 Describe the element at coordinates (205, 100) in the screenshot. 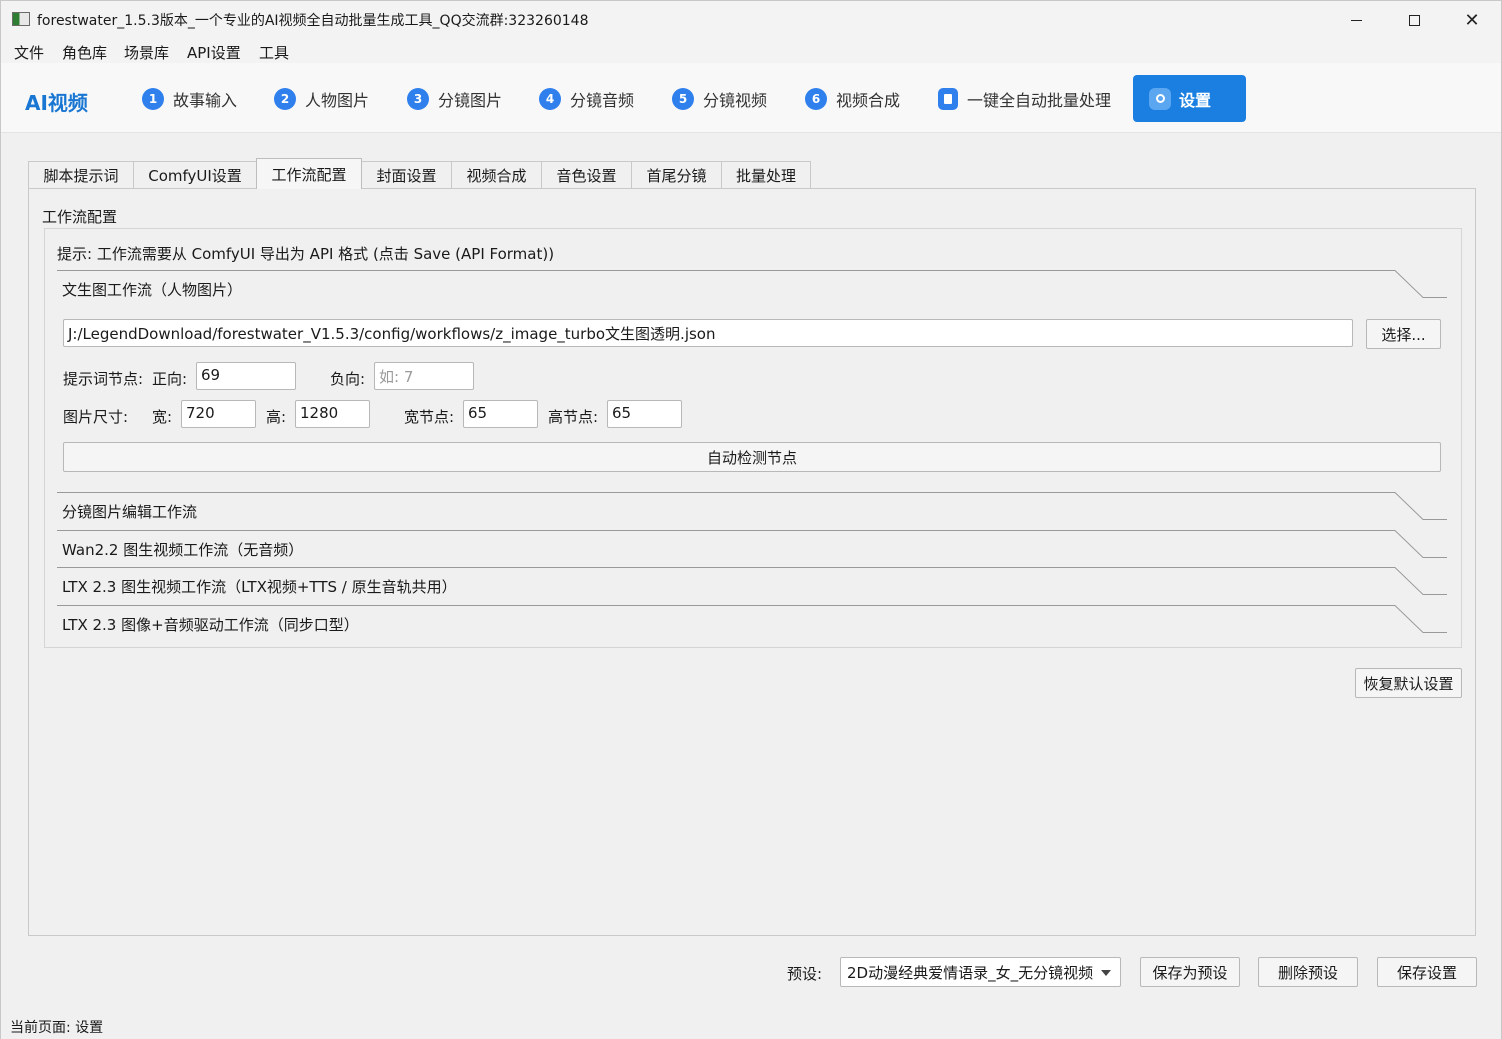

I see `nav-step-label: 故事输入` at that location.